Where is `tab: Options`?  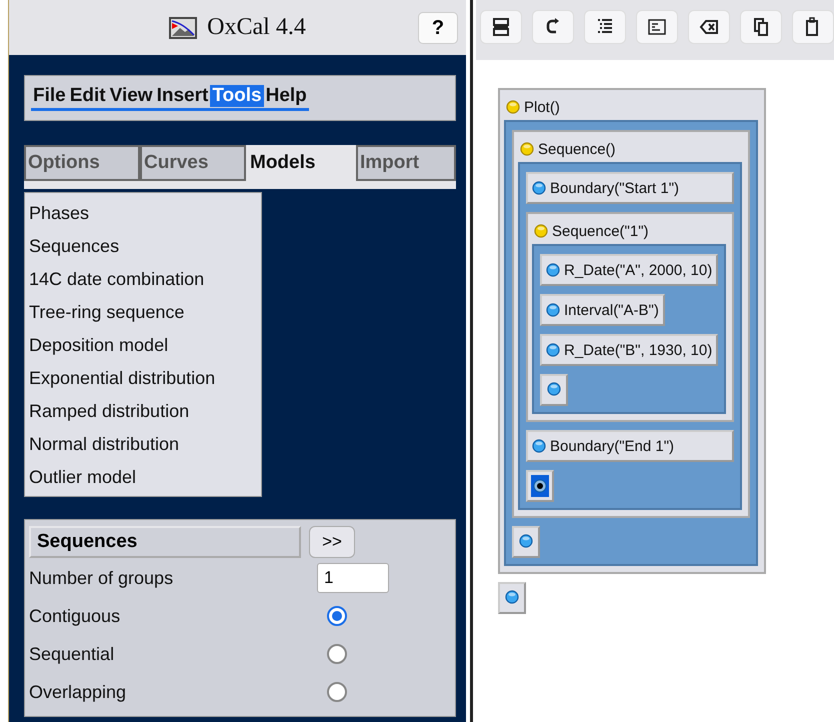 tab: Options is located at coordinates (82, 163).